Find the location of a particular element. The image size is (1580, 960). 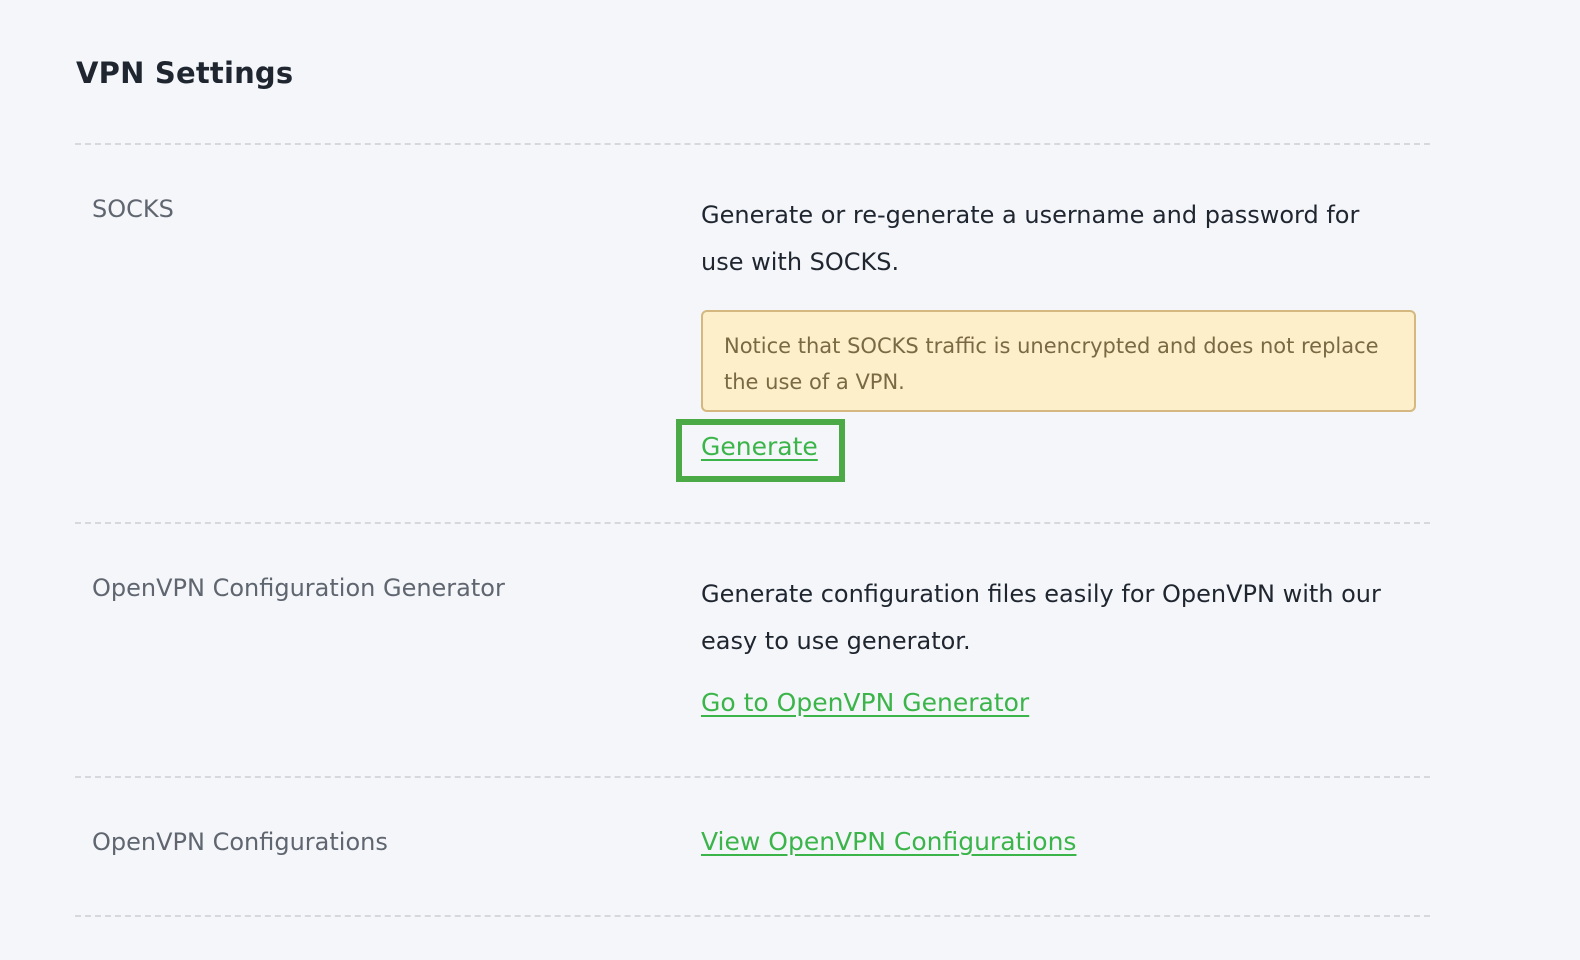

generate-link: Generate is located at coordinates (759, 446).